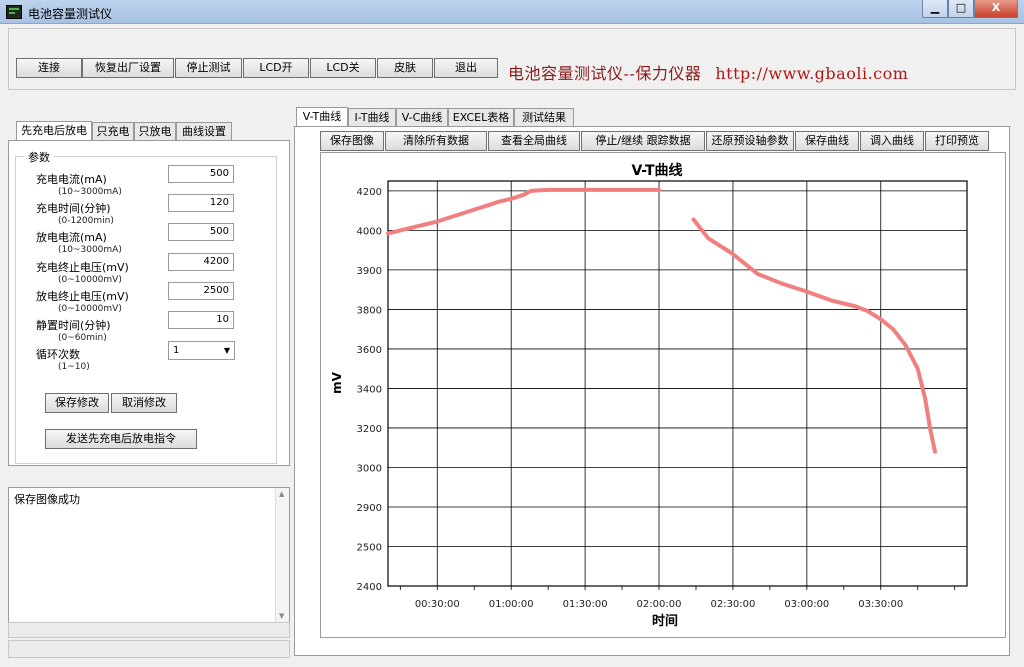 The height and width of the screenshot is (667, 1024). I want to click on cycle-count-label: 循环次数, so click(58, 354).